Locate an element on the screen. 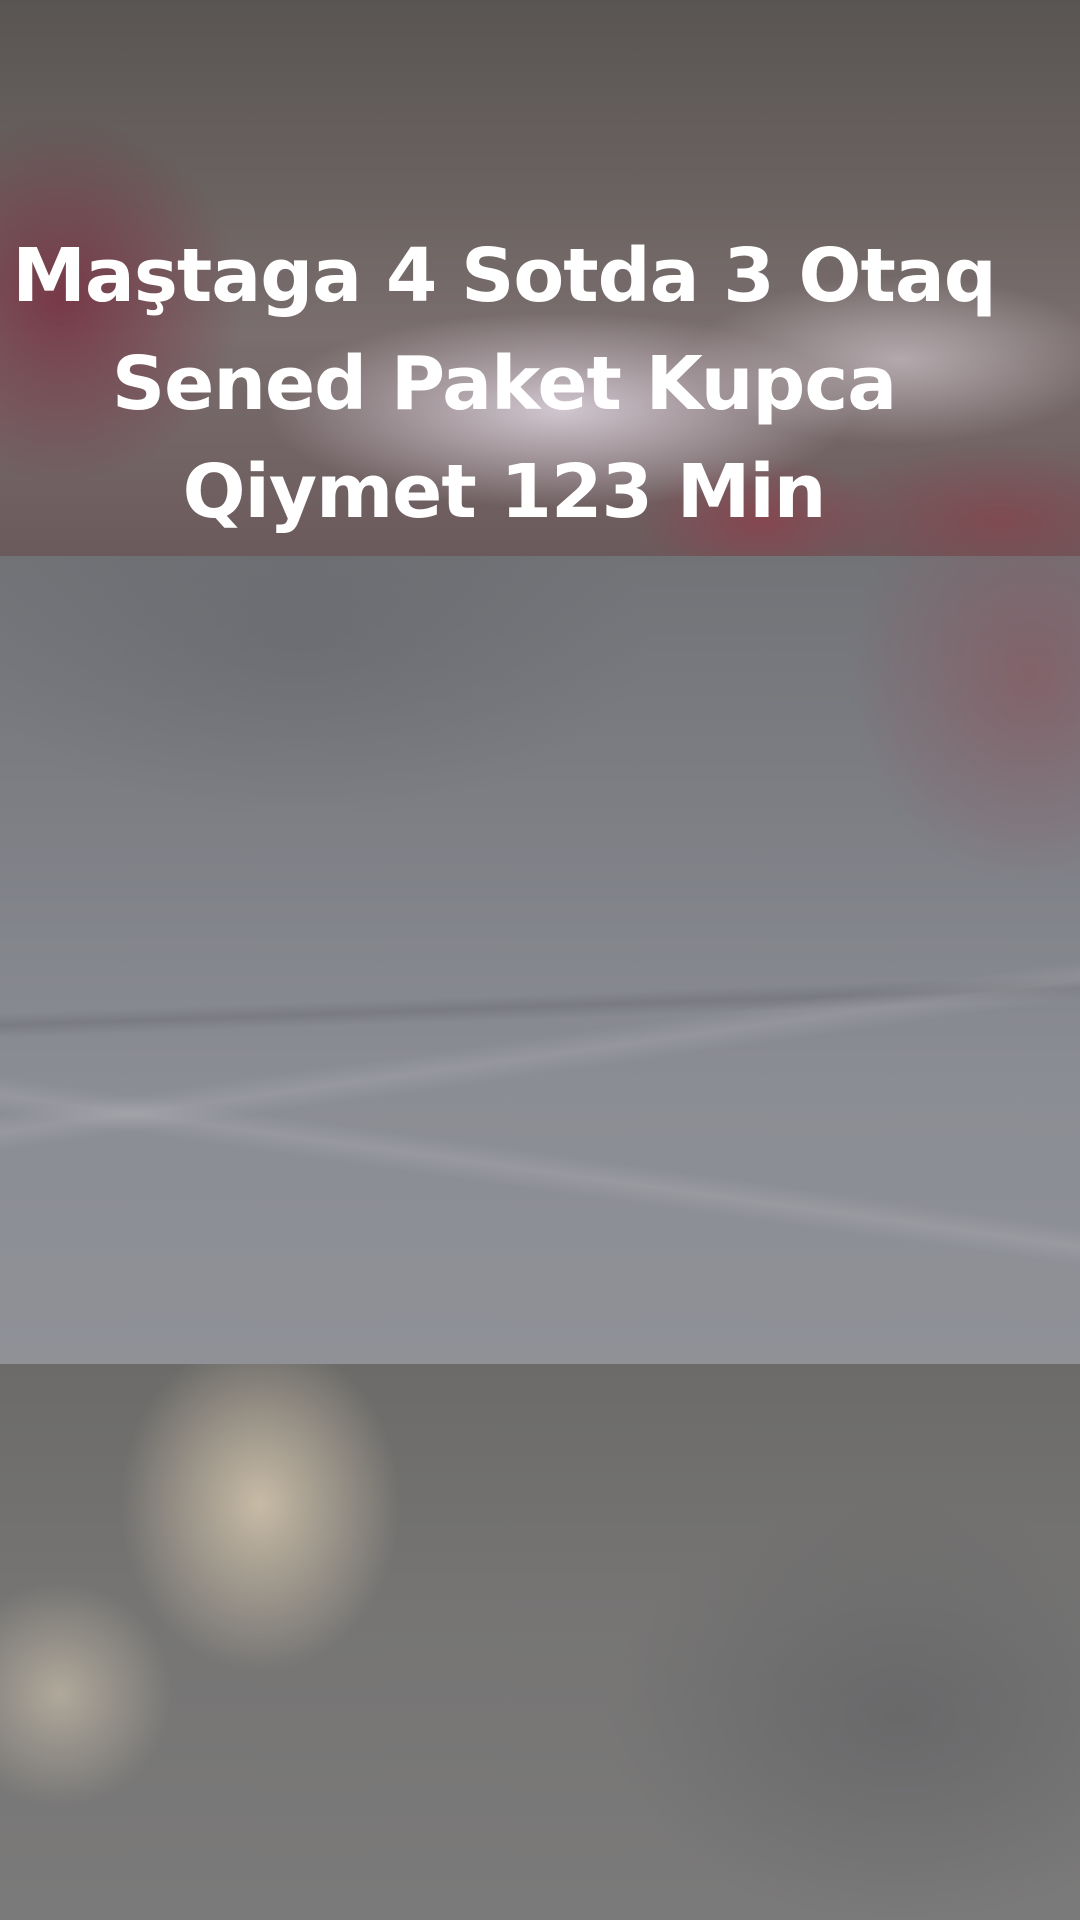  caption-line-2: Sened Paket Kupca is located at coordinates (504, 384).